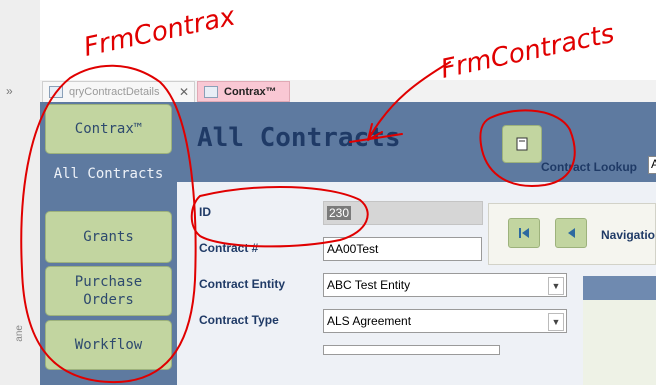  What do you see at coordinates (369, 285) in the screenshot?
I see `contract-entity-value: ABC Test Entity` at bounding box center [369, 285].